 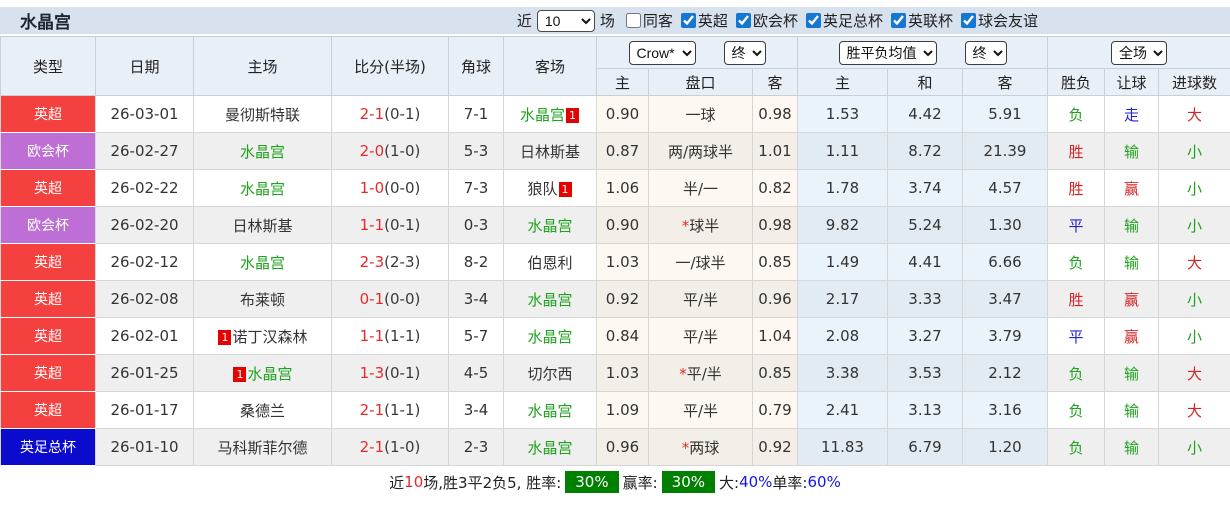 What do you see at coordinates (775, 188) in the screenshot?
I see `odds-away-cell: 0.82` at bounding box center [775, 188].